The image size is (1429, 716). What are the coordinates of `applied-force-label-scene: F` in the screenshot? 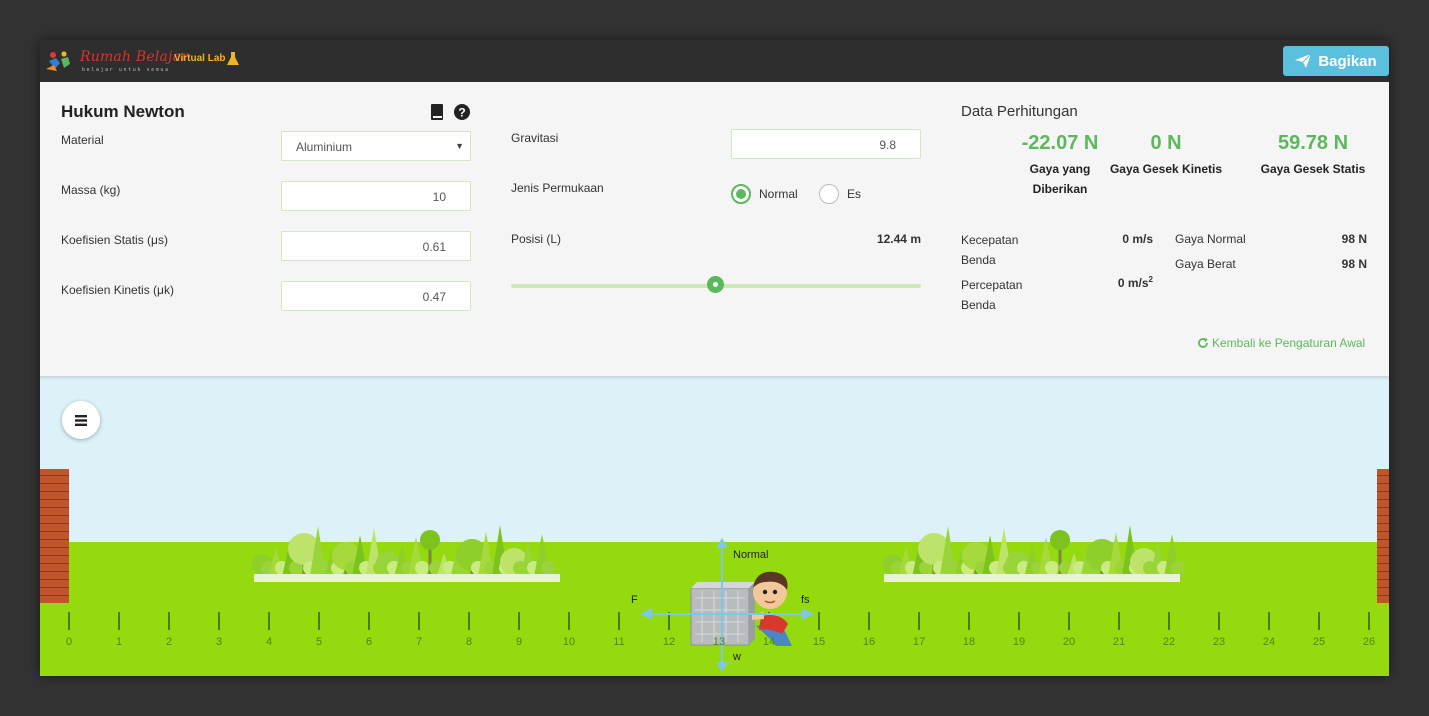 It's located at (634, 600).